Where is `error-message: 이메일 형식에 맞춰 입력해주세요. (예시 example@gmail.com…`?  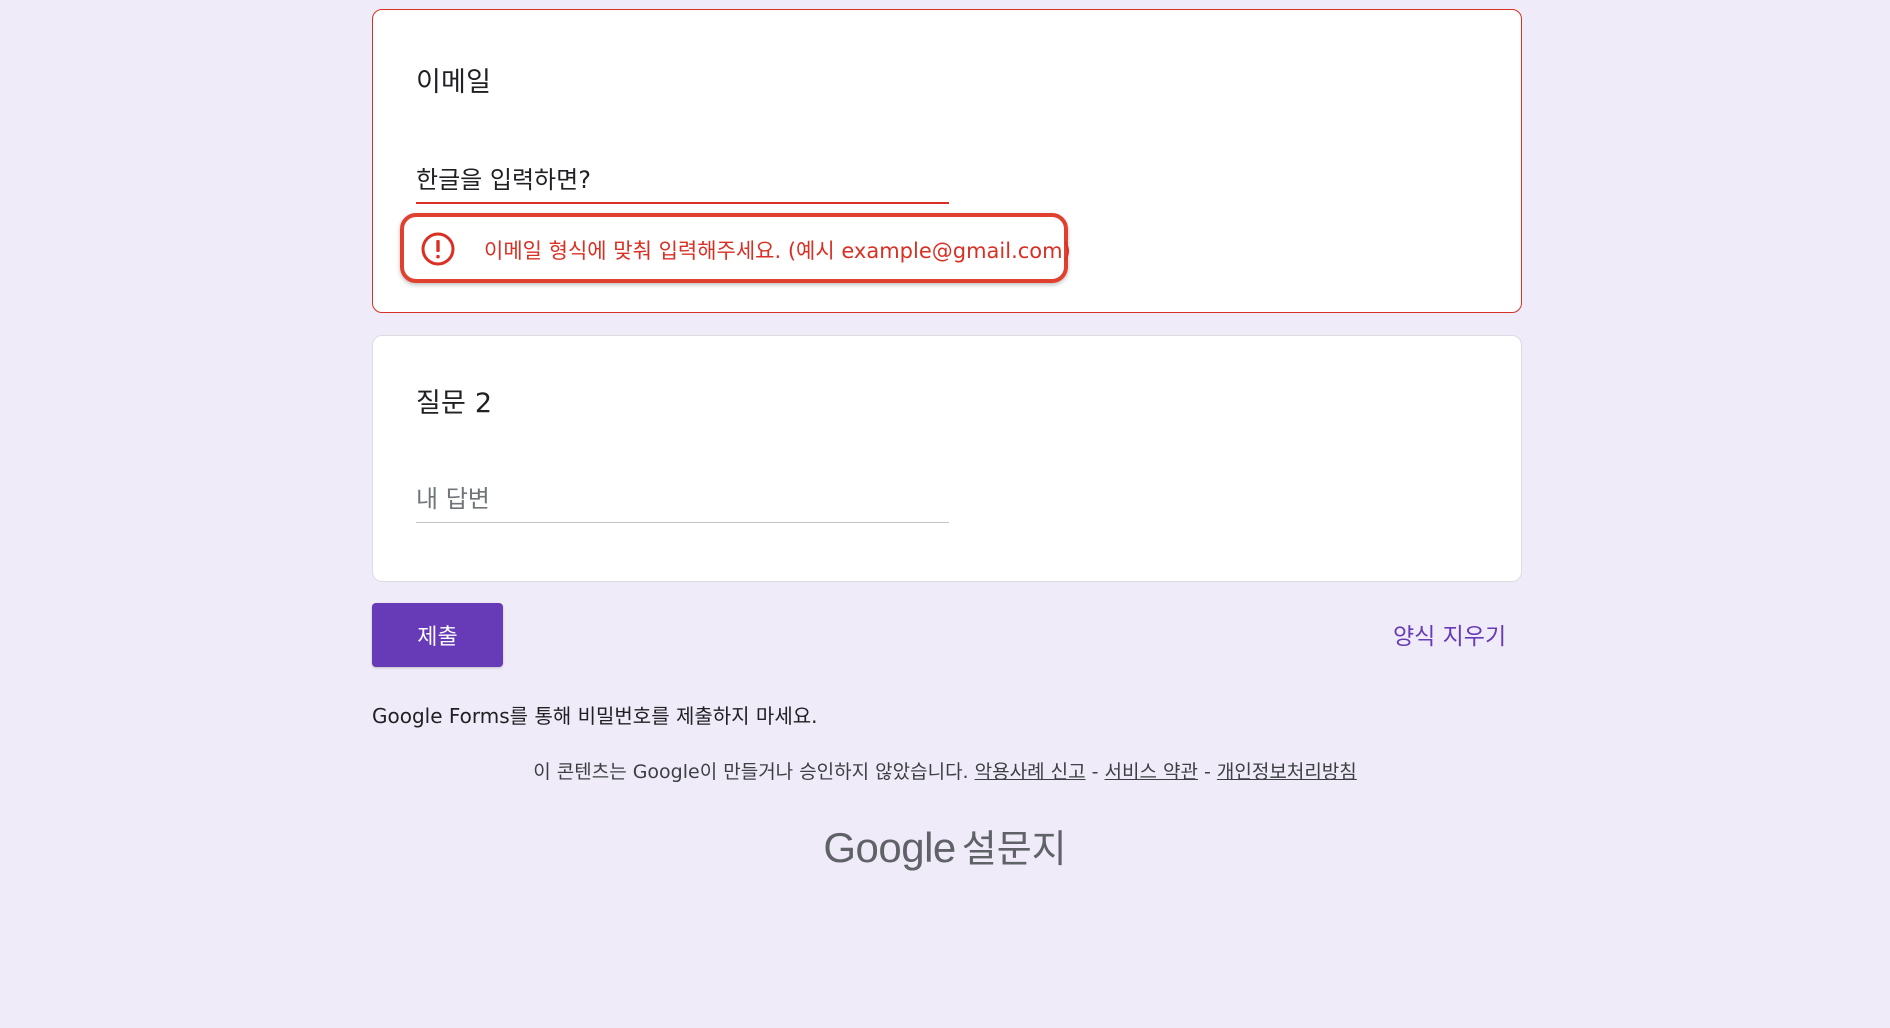 error-message: 이메일 형식에 맞춰 입력해주세요. (예시 example@gmail.com… is located at coordinates (777, 251).